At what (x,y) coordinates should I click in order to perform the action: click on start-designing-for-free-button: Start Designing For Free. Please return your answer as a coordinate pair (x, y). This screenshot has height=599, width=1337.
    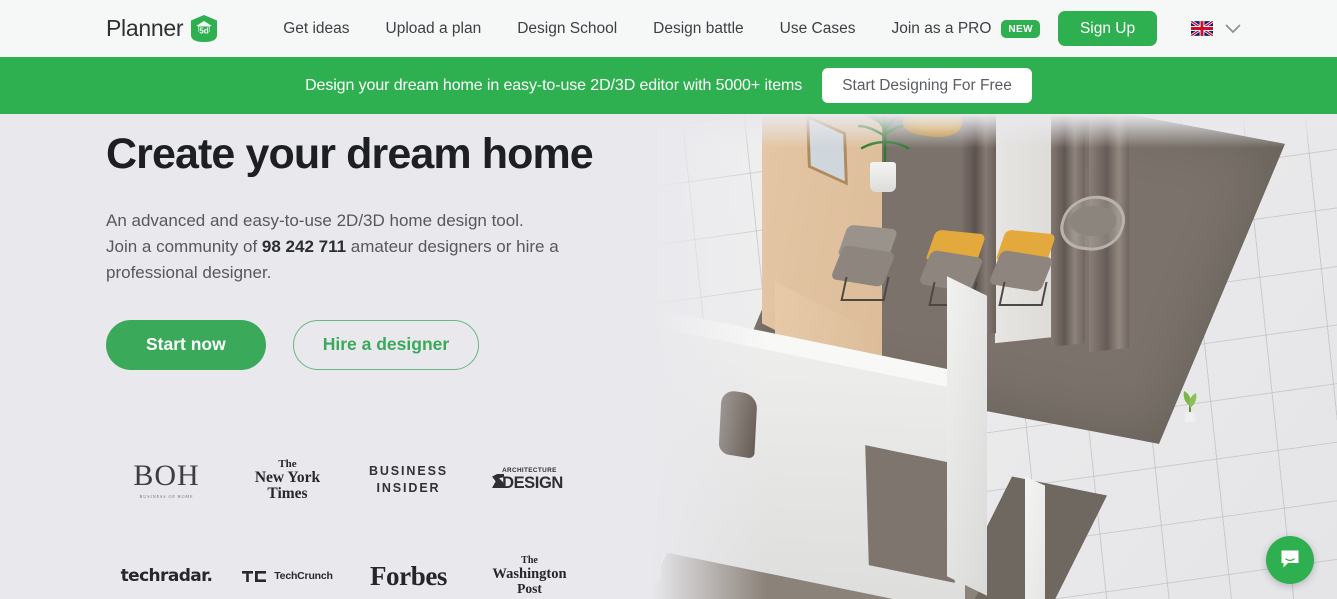
    Looking at the image, I should click on (927, 85).